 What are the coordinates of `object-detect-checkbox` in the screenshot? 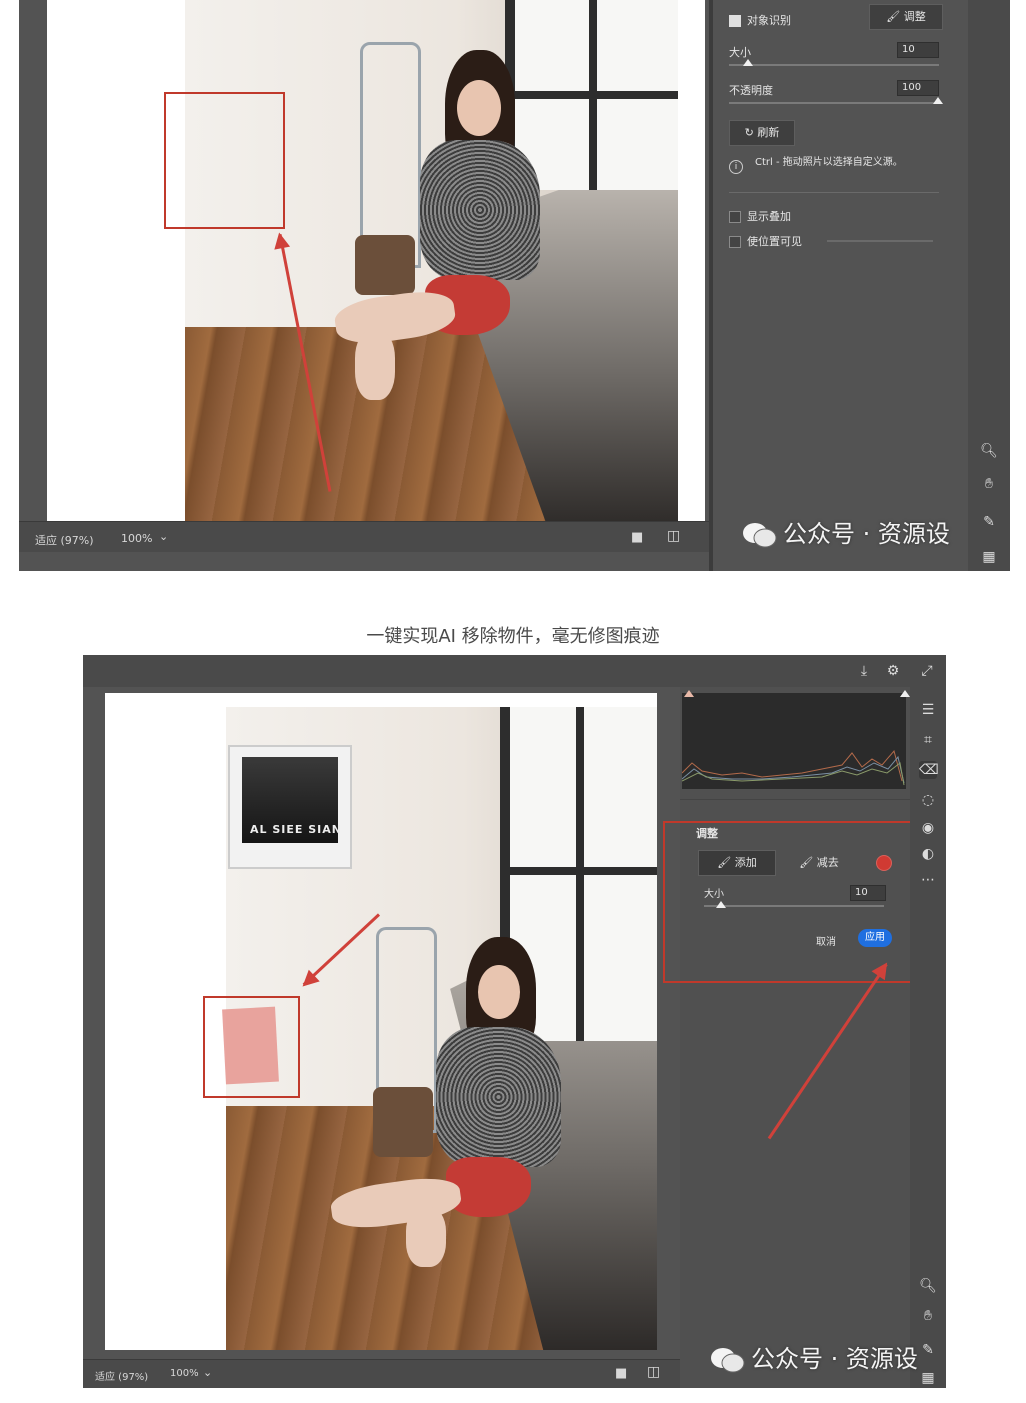 It's located at (735, 21).